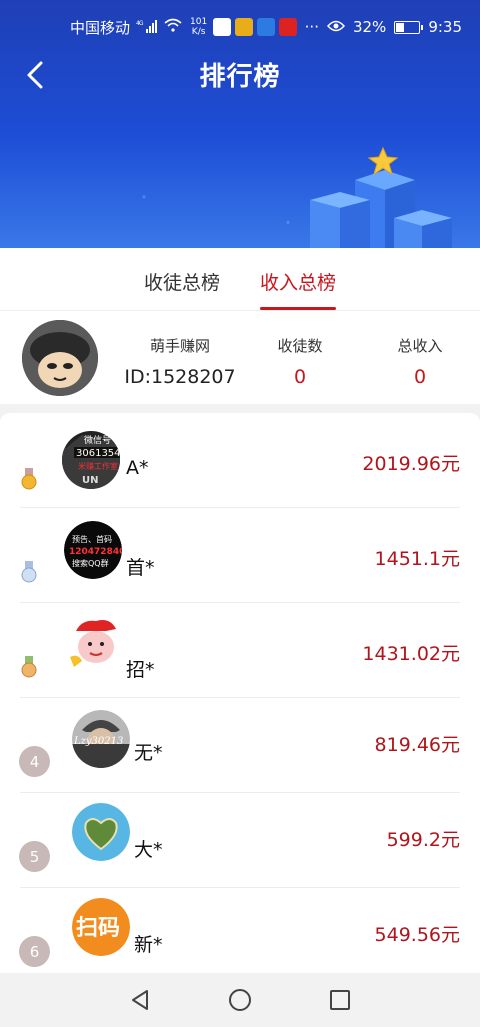 The image size is (480, 1027). Describe the element at coordinates (420, 361) in the screenshot. I see `income-stat: 总收入 0` at that location.